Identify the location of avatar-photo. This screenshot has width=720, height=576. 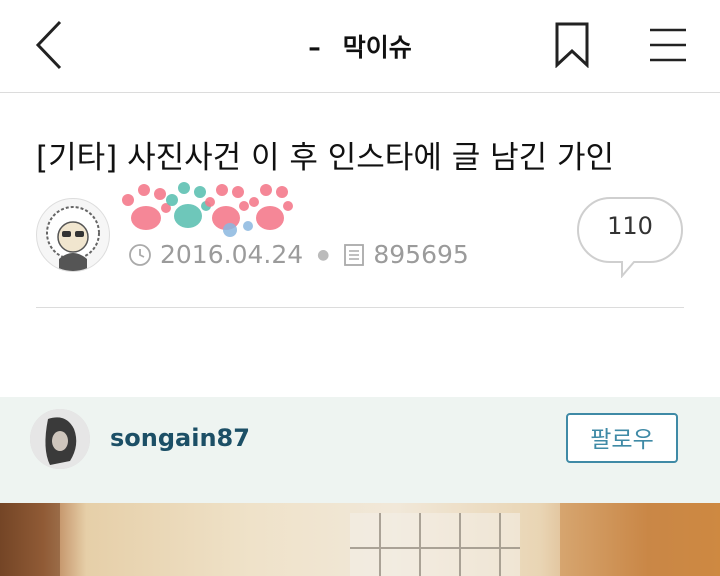
(60, 439).